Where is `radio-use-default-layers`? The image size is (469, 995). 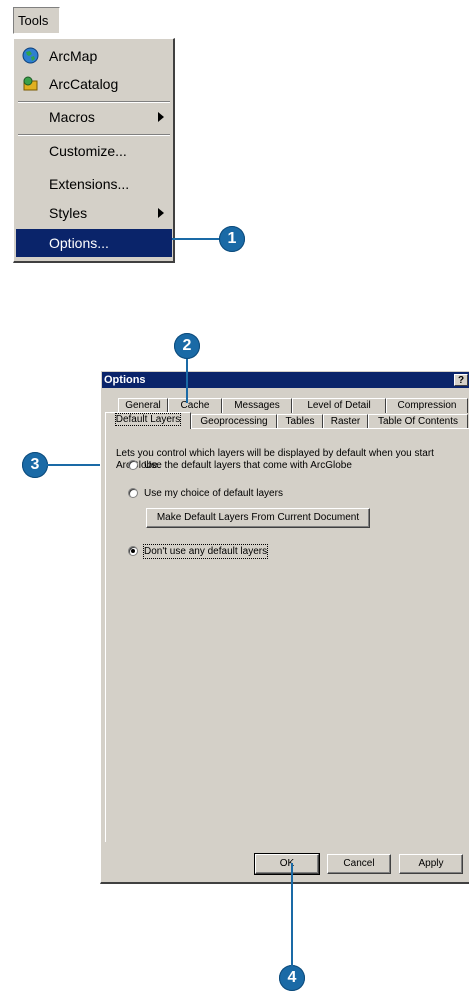 radio-use-default-layers is located at coordinates (133, 465).